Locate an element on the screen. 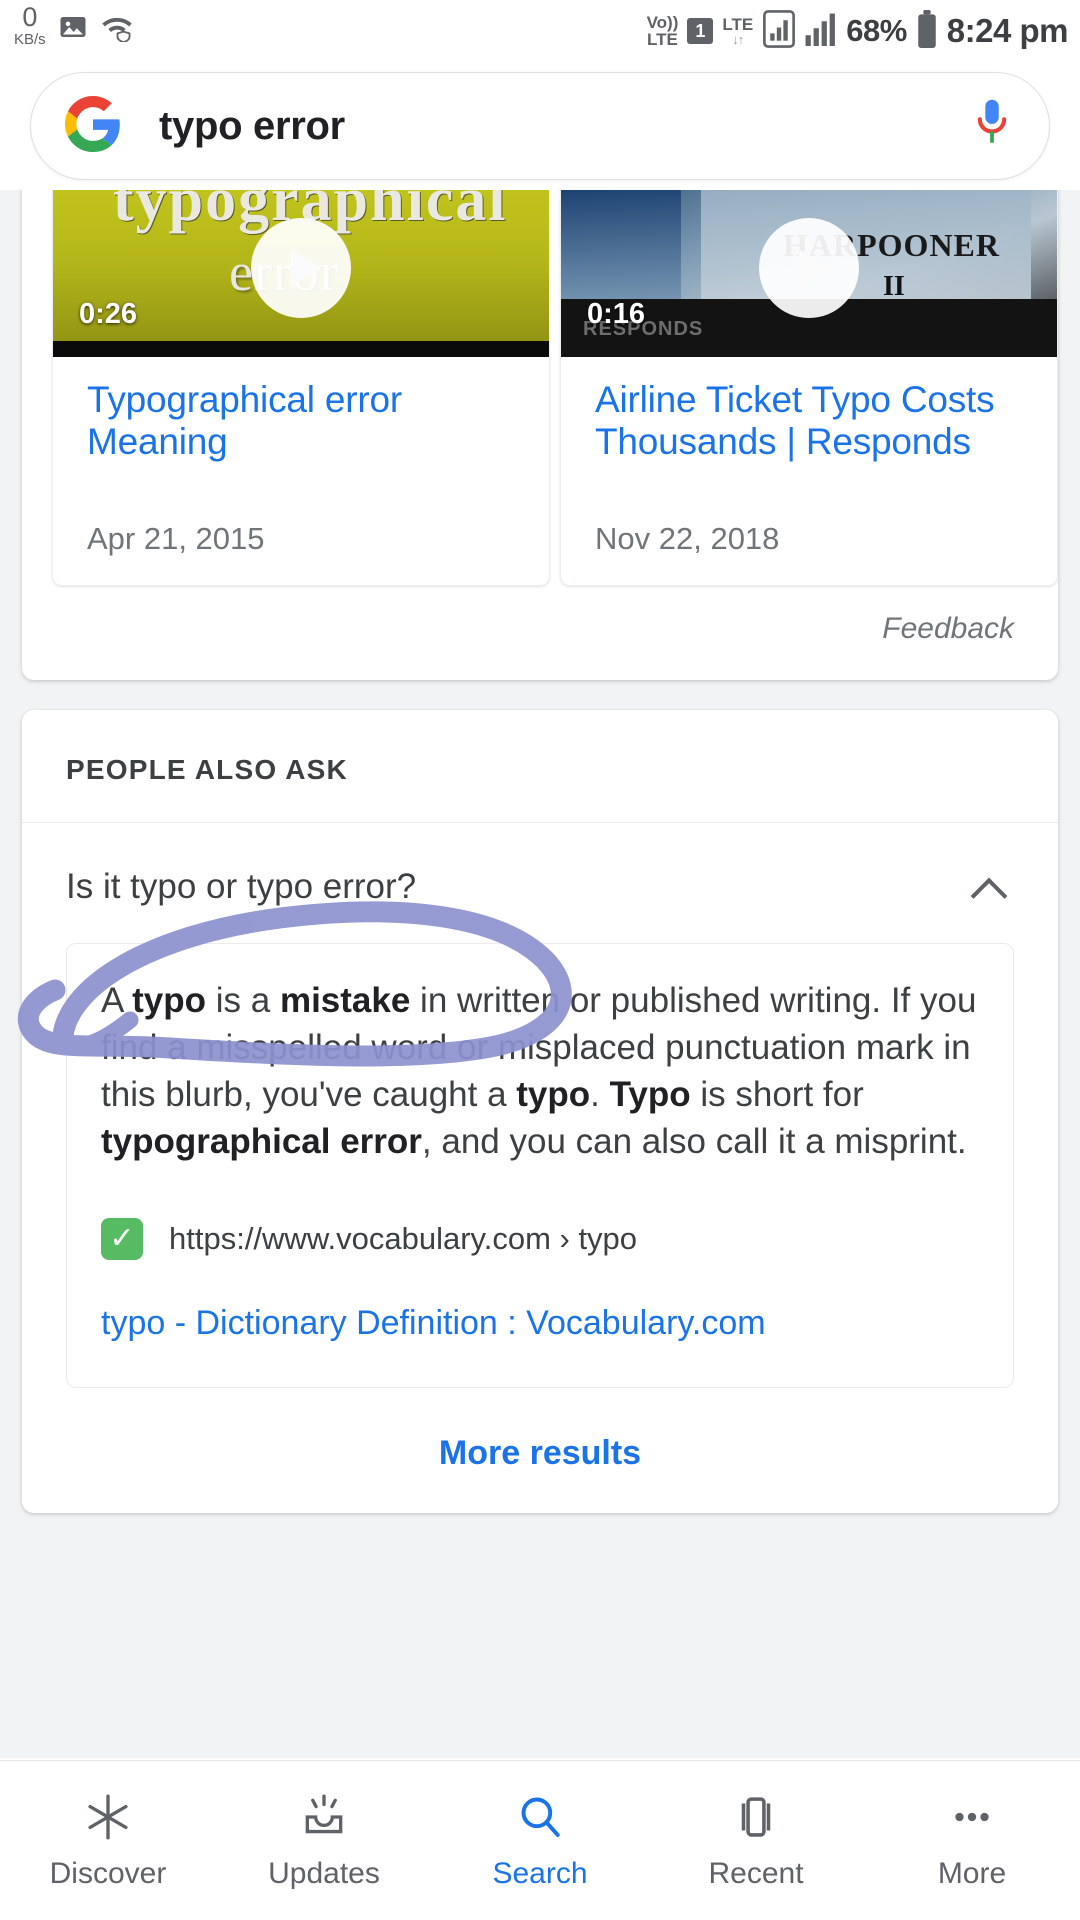  video-thumbnail: typographical error 0:26 is located at coordinates (301, 273).